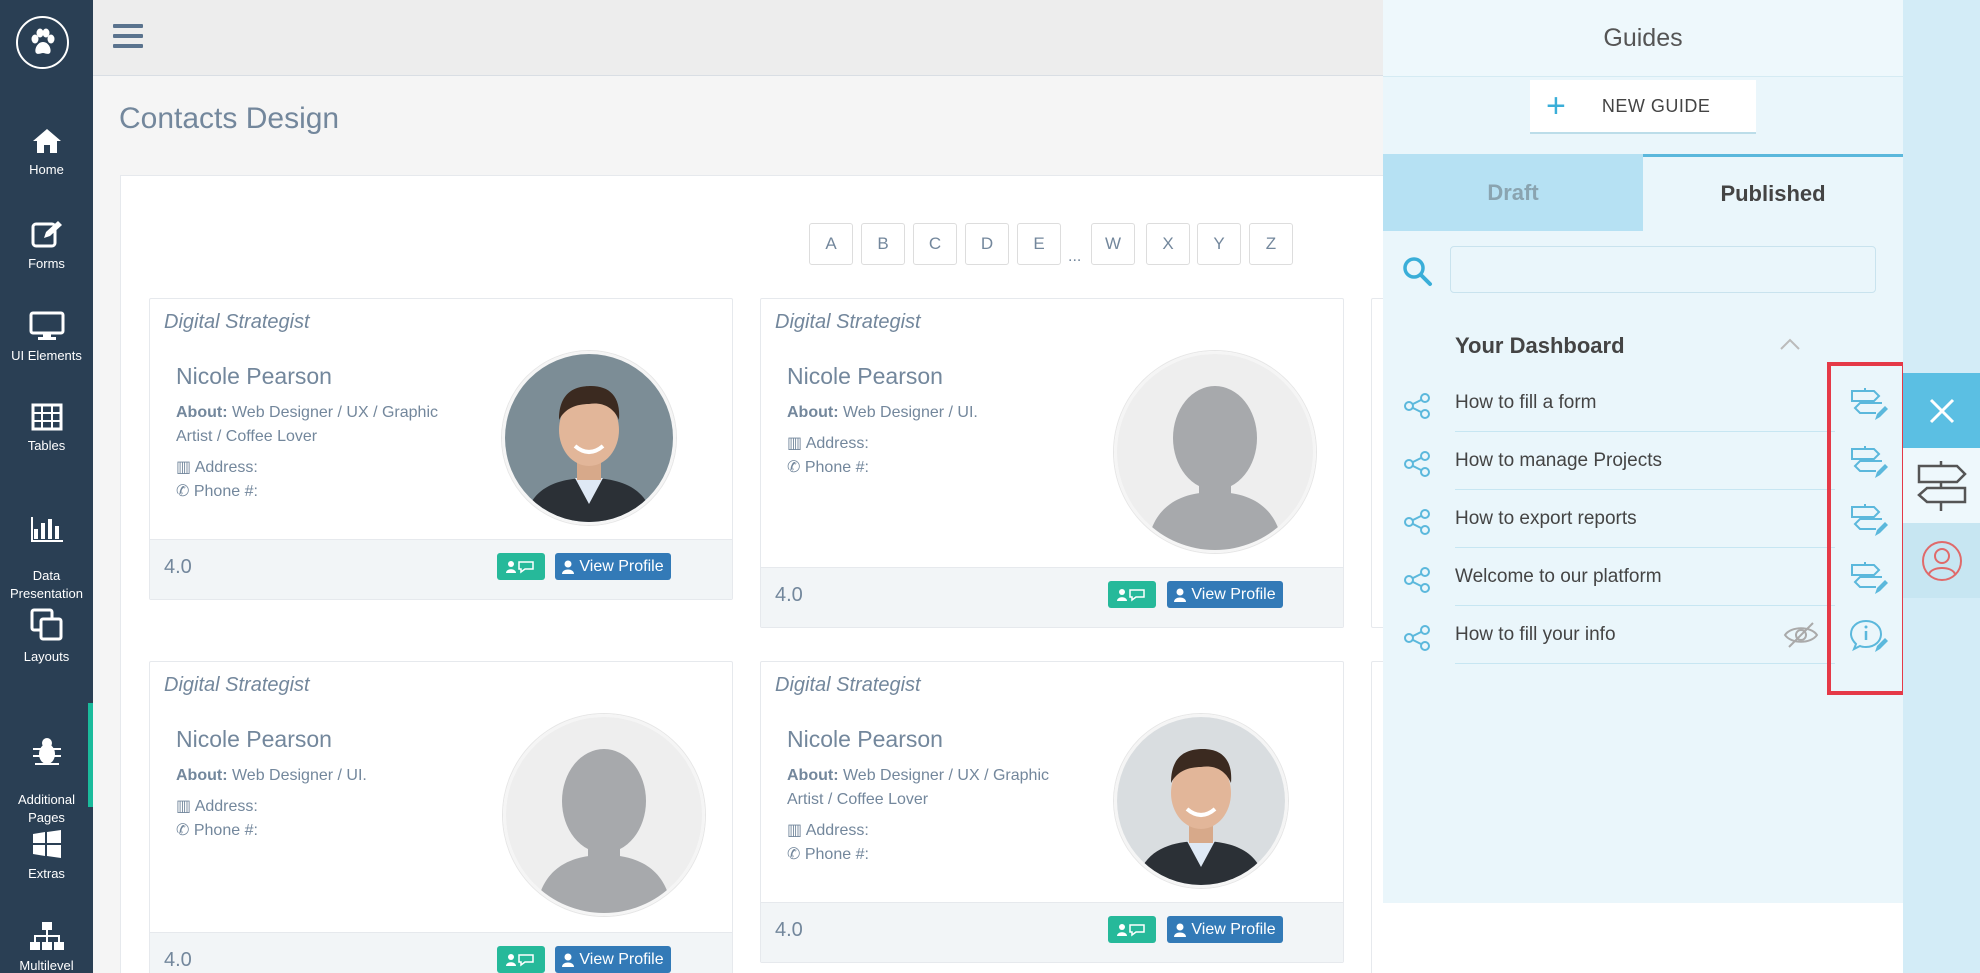  Describe the element at coordinates (1941, 560) in the screenshot. I see `user-profile-button` at that location.